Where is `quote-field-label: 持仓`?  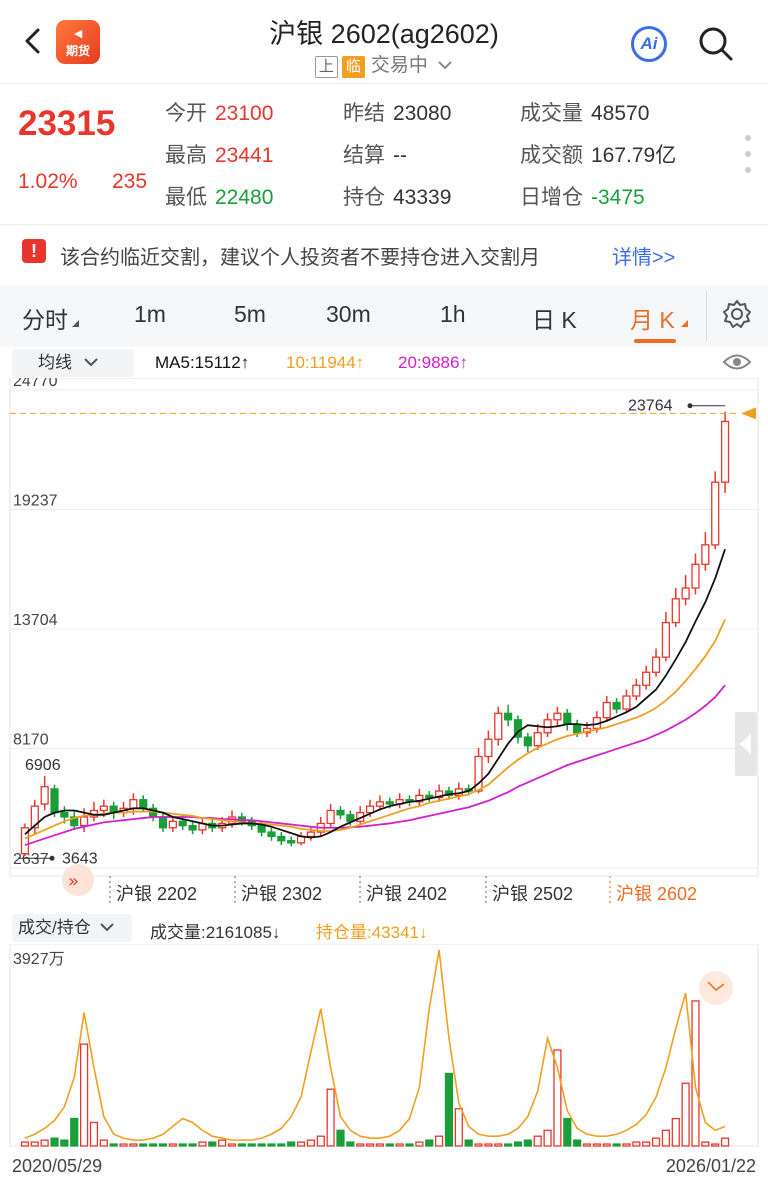
quote-field-label: 持仓 is located at coordinates (364, 197).